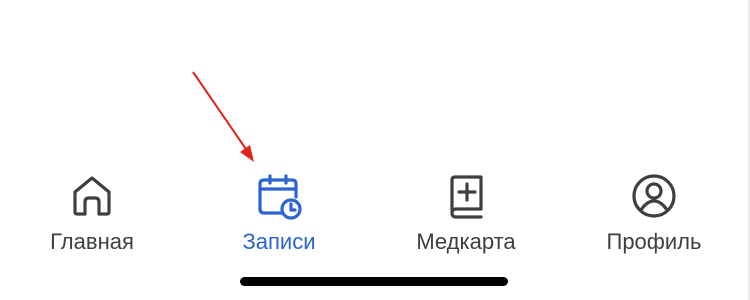 The height and width of the screenshot is (300, 750). Describe the element at coordinates (466, 241) in the screenshot. I see `tab-medcard-label: Медкарта` at that location.